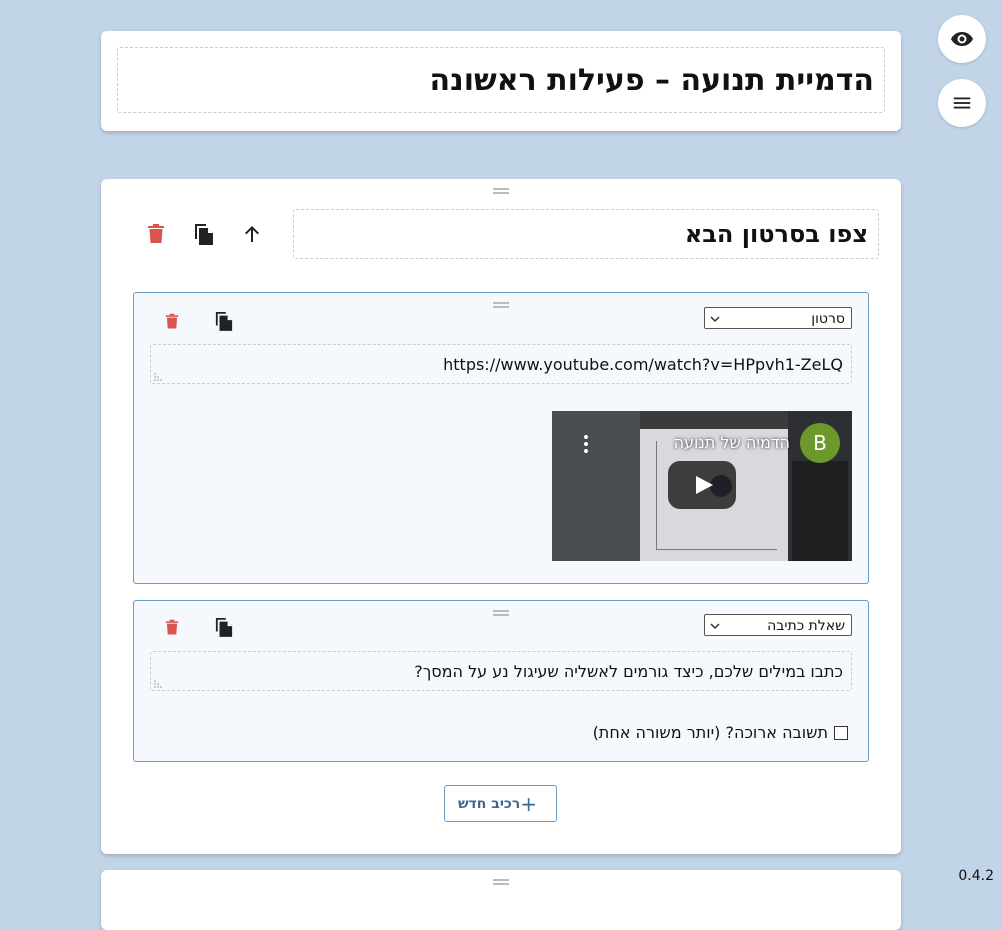  What do you see at coordinates (778, 318) in the screenshot?
I see `component-type-select: סרטון` at bounding box center [778, 318].